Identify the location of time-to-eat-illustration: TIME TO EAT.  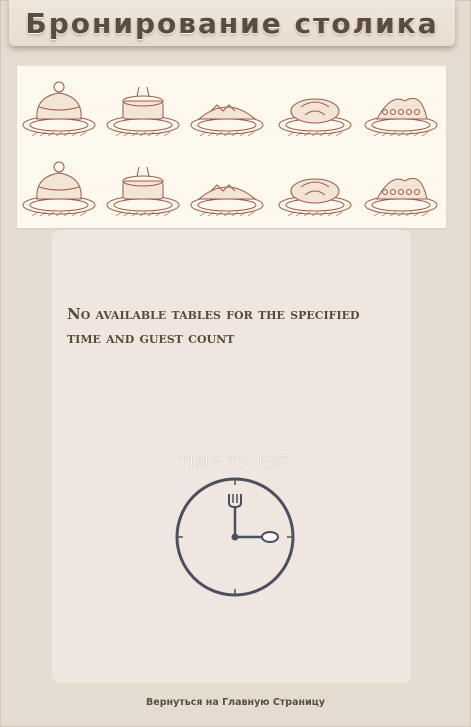
(234, 529).